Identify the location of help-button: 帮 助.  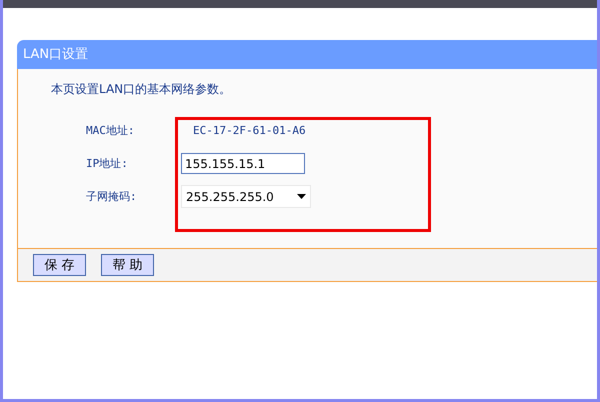
(127, 265).